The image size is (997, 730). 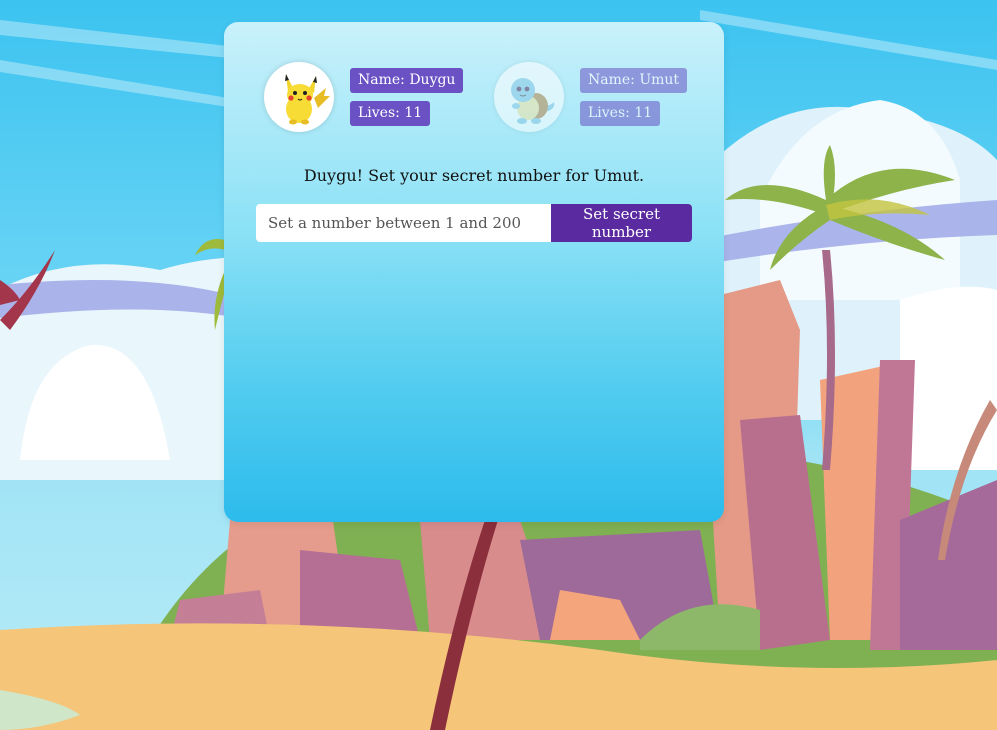 I want to click on squirtle-avatar, so click(x=529, y=97).